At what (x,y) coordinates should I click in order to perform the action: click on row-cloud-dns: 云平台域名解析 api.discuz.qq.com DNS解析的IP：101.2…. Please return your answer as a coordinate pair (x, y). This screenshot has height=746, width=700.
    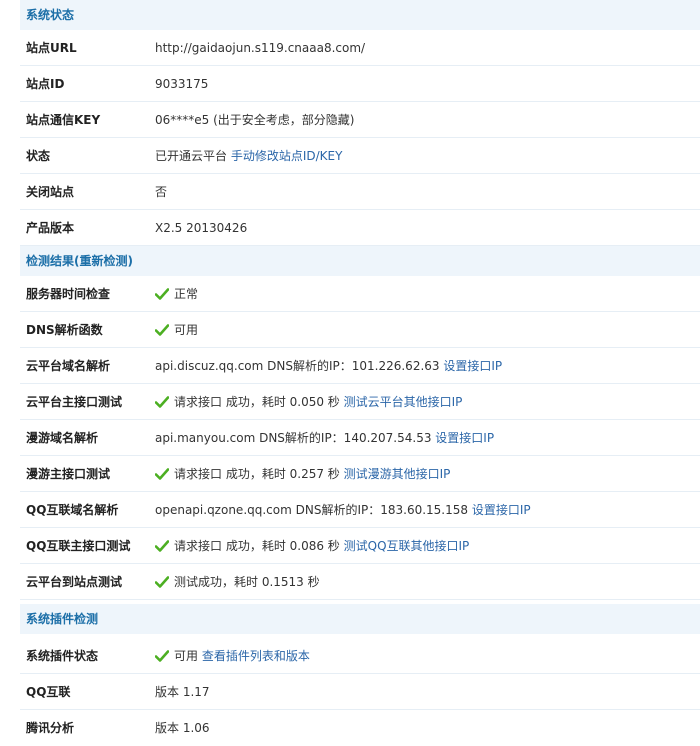
    Looking at the image, I should click on (360, 366).